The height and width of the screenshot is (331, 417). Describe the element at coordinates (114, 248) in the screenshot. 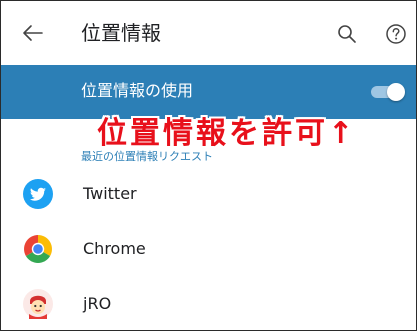

I see `app-name: Chrome` at that location.